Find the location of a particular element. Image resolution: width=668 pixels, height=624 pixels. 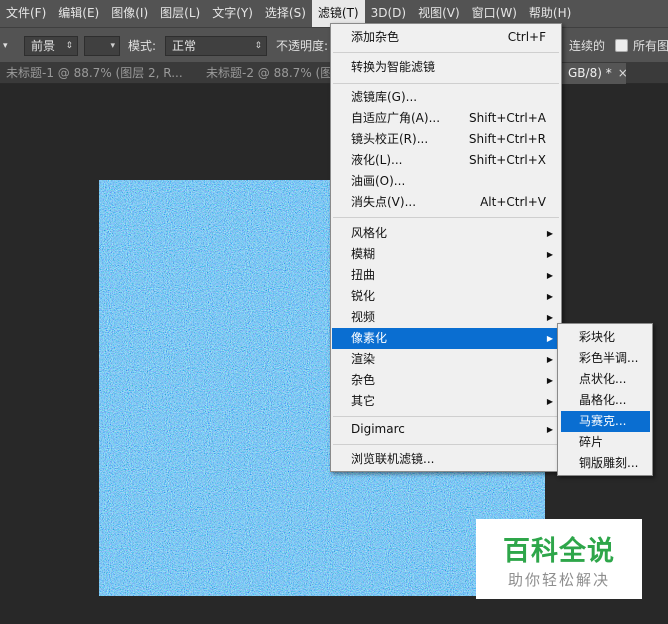

menu-item-distort: 扭曲 ▶ is located at coordinates (446, 275).